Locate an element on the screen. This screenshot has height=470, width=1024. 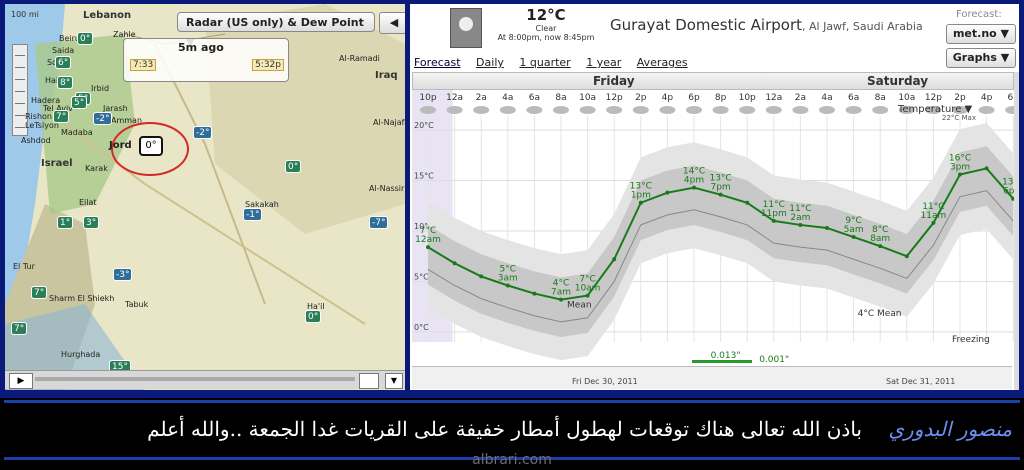
sunrise-time: 7:33 is located at coordinates (143, 65).